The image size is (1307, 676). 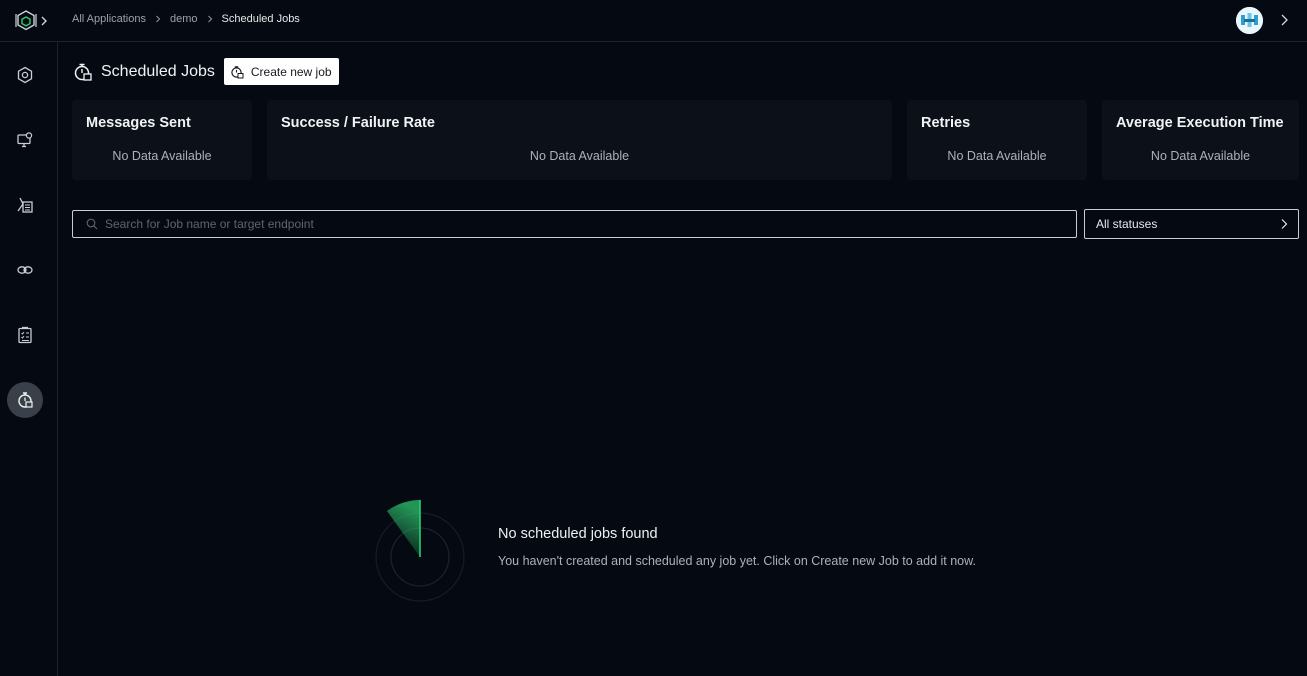 What do you see at coordinates (33, 21) in the screenshot?
I see `app-logo-icon` at bounding box center [33, 21].